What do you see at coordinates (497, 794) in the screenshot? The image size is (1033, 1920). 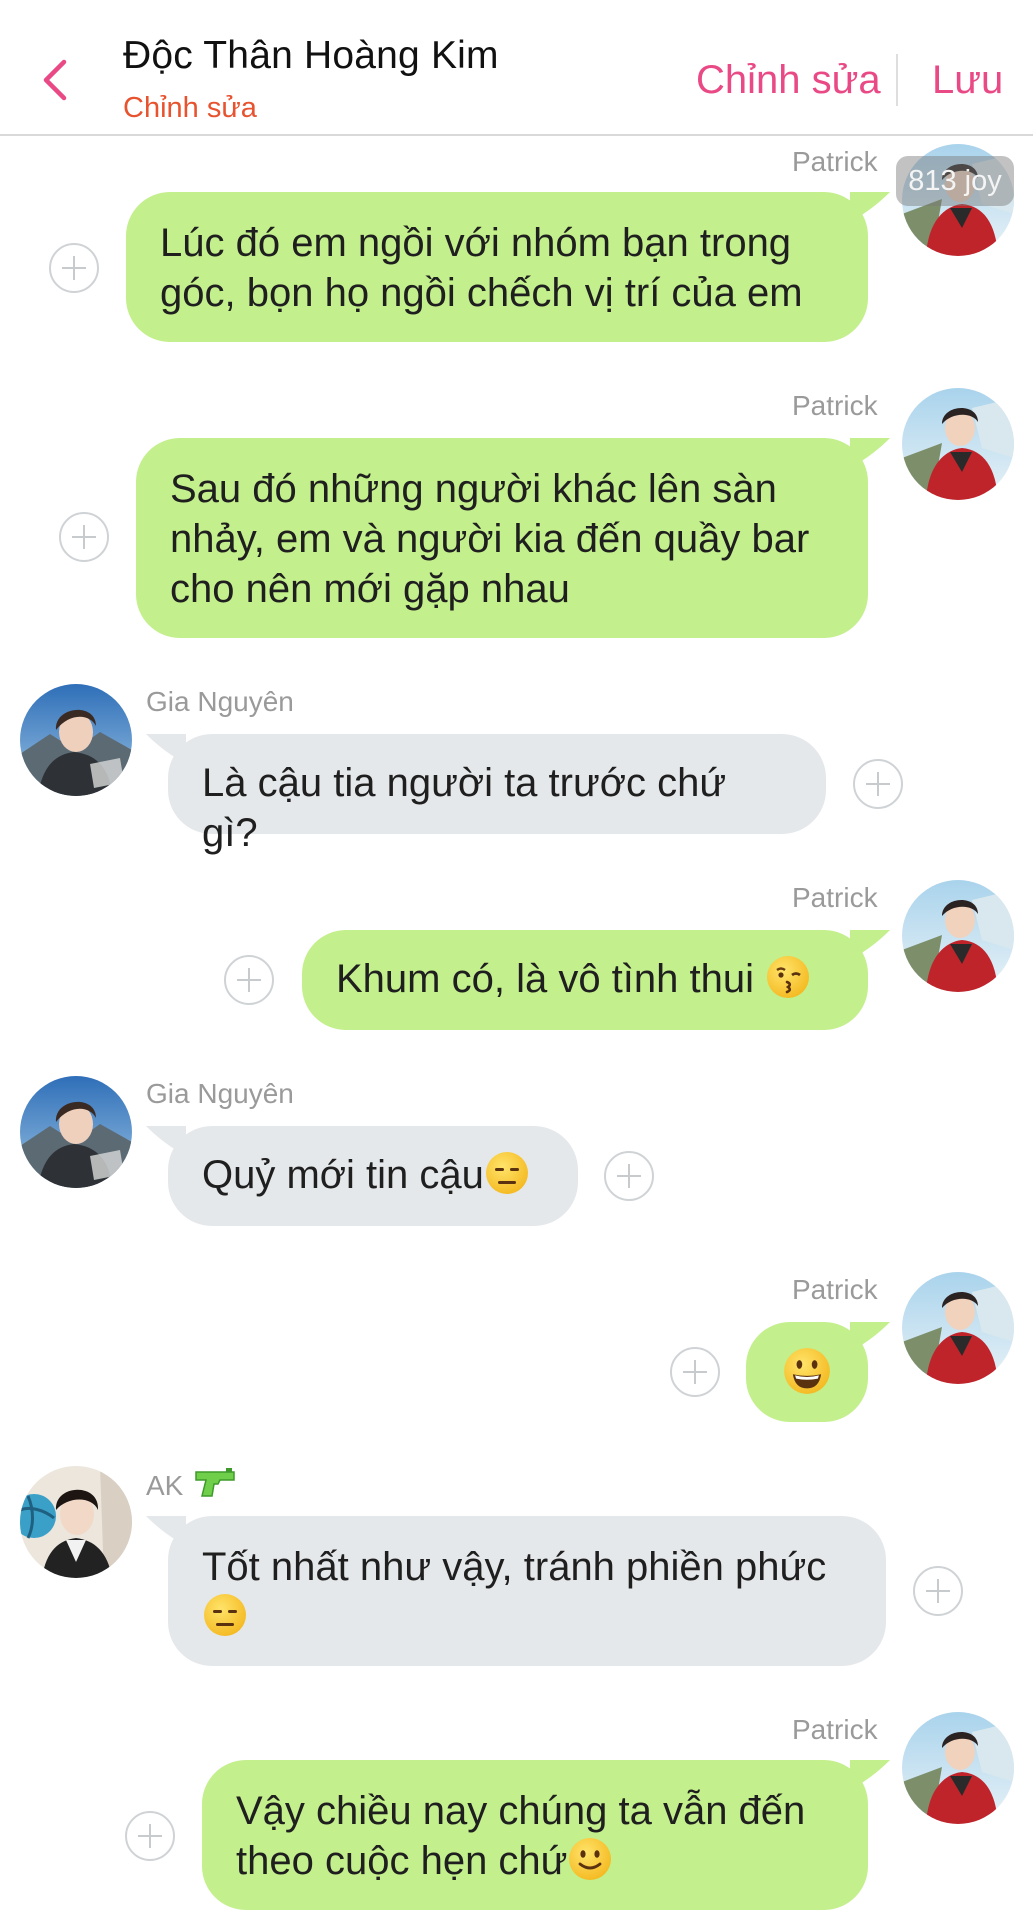 I see `message-bubble-incoming: Là cậu tia người ta trước chứ gì?` at bounding box center [497, 794].